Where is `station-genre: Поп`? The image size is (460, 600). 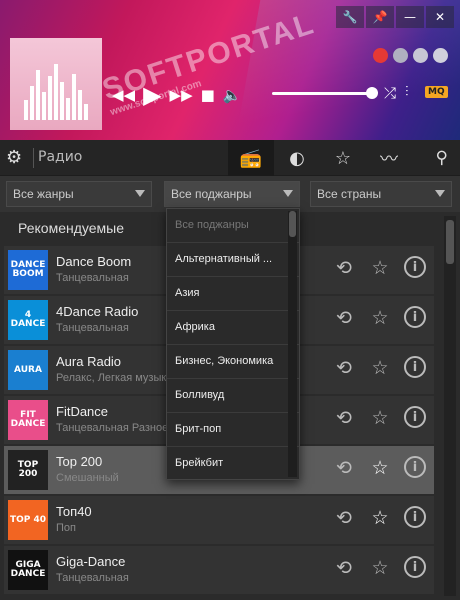 station-genre: Поп is located at coordinates (66, 528).